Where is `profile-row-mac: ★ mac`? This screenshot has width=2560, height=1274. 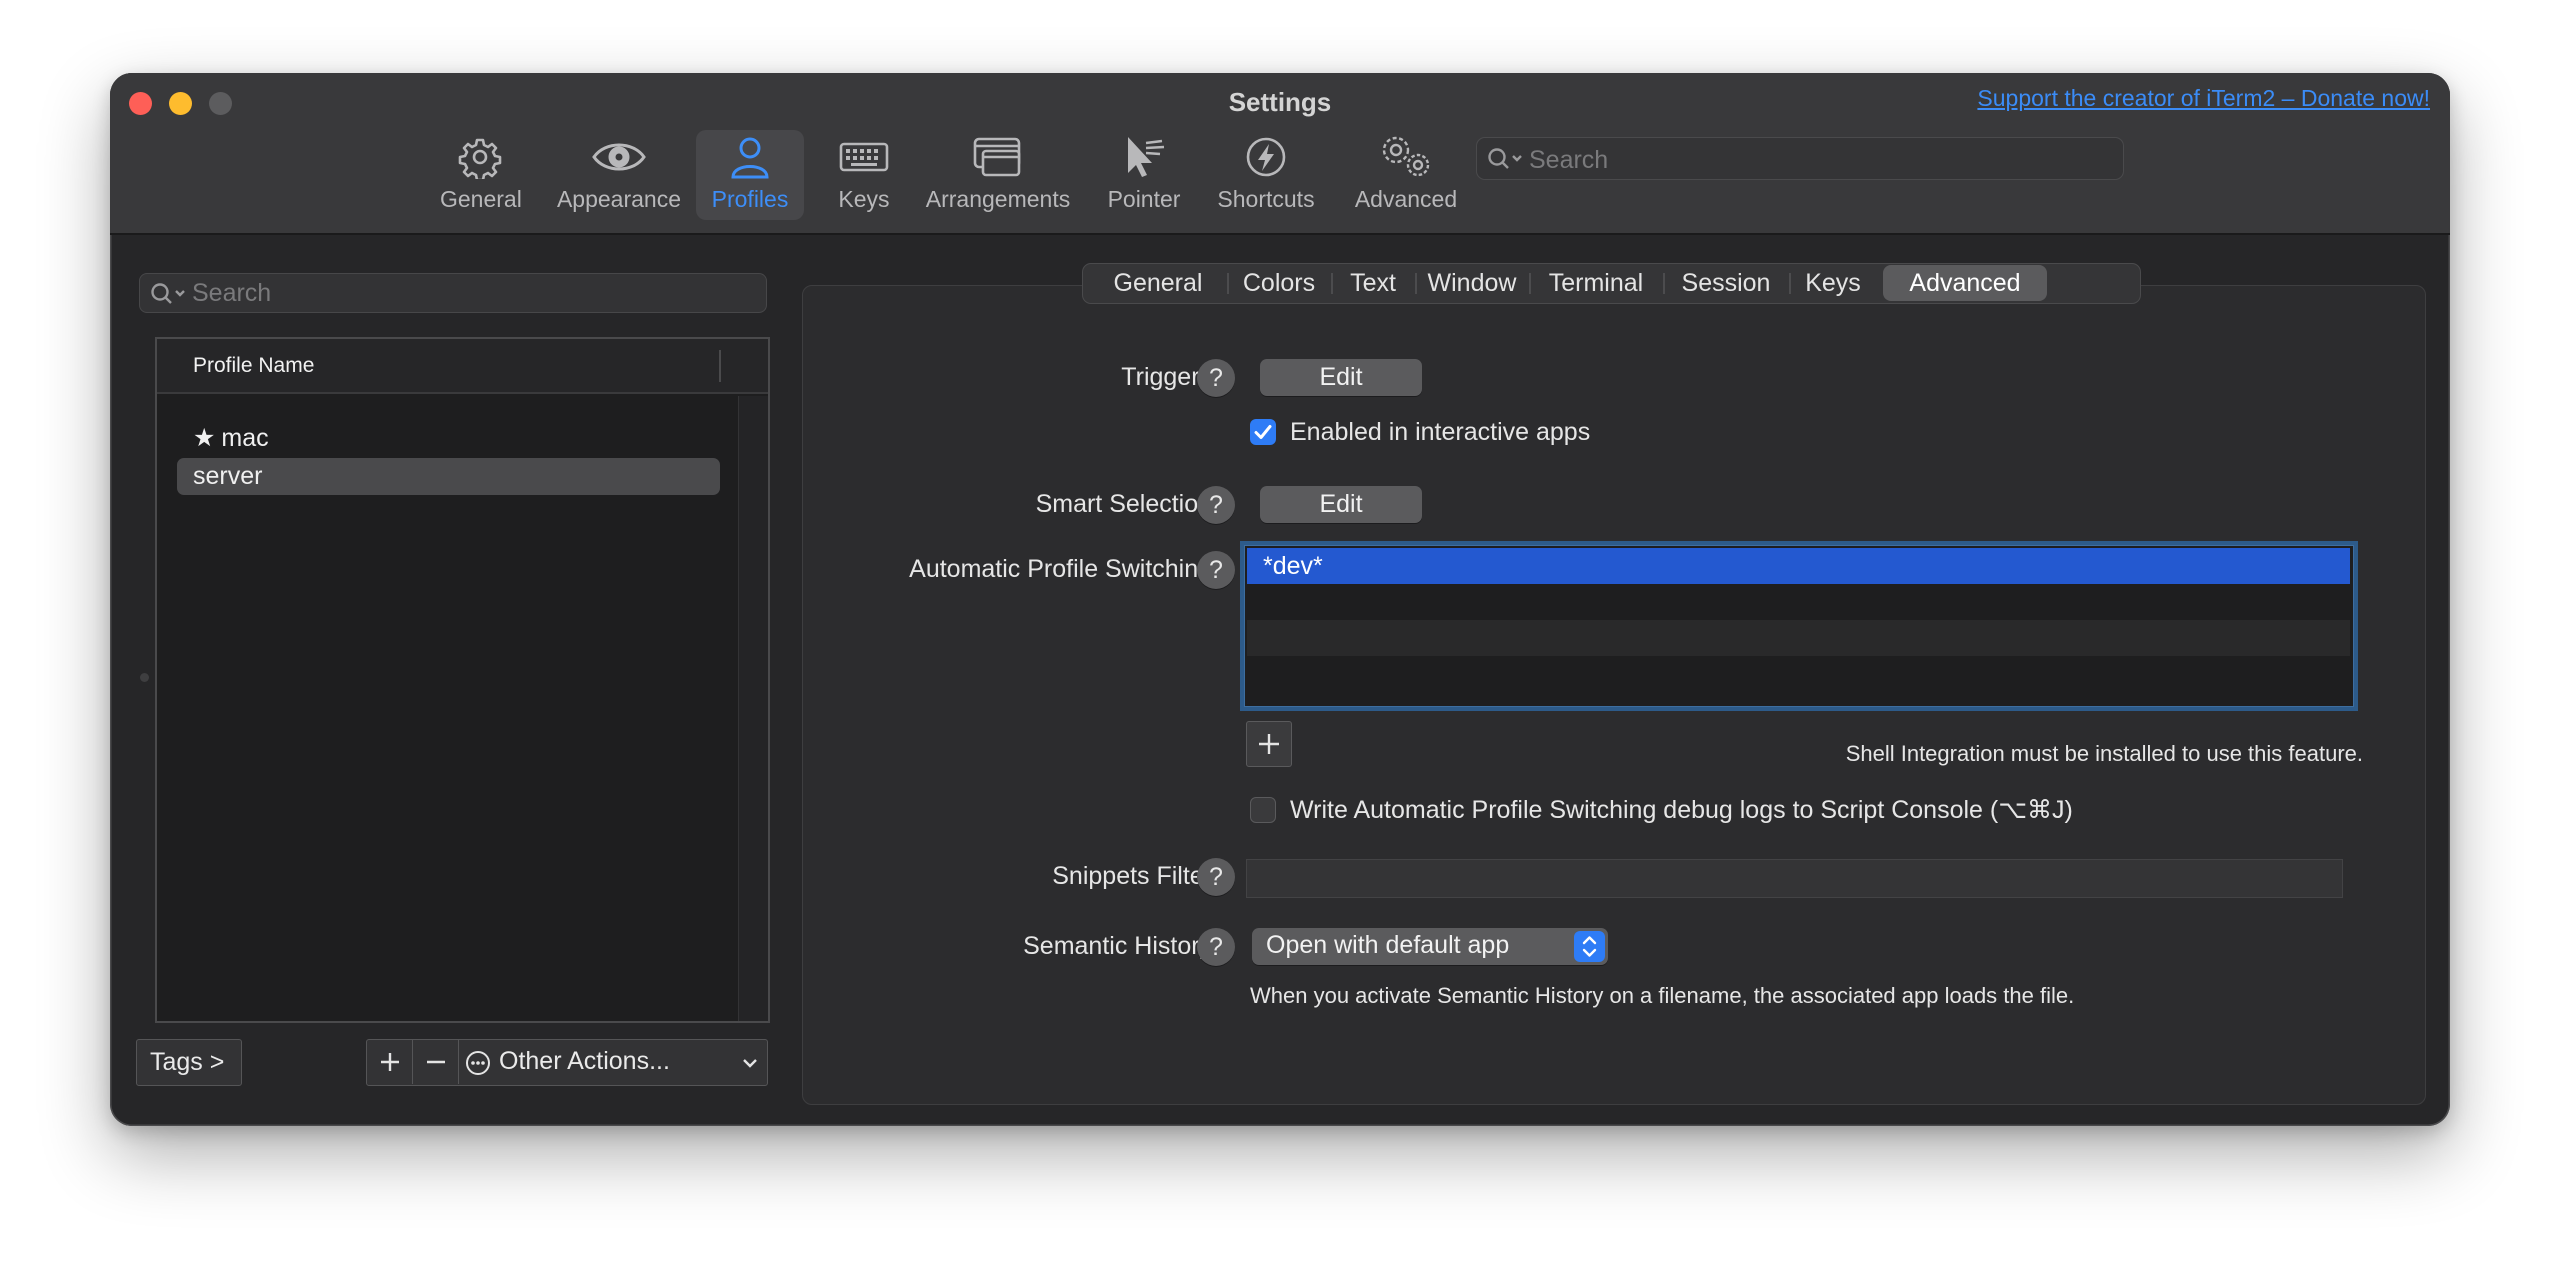 profile-row-mac: ★ mac is located at coordinates (448, 437).